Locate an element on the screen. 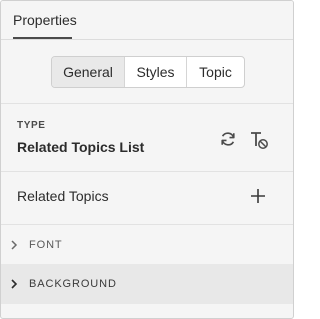  segment-topic: Topic is located at coordinates (215, 72).